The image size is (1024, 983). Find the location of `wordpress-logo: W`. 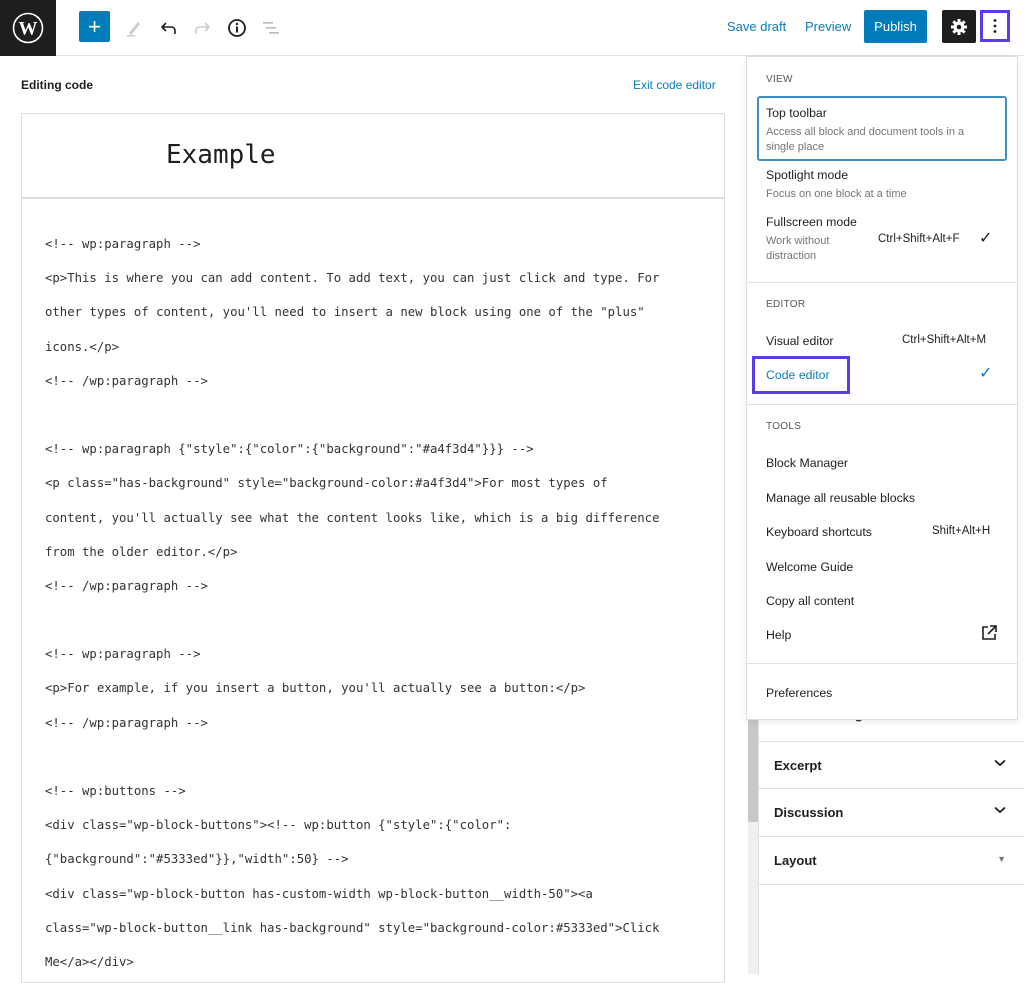

wordpress-logo: W is located at coordinates (28, 28).